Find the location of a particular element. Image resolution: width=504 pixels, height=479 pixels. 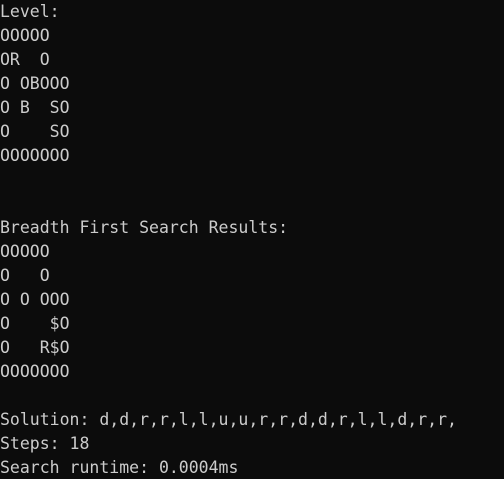

bfs-row-3: O O OOO is located at coordinates (35, 299).